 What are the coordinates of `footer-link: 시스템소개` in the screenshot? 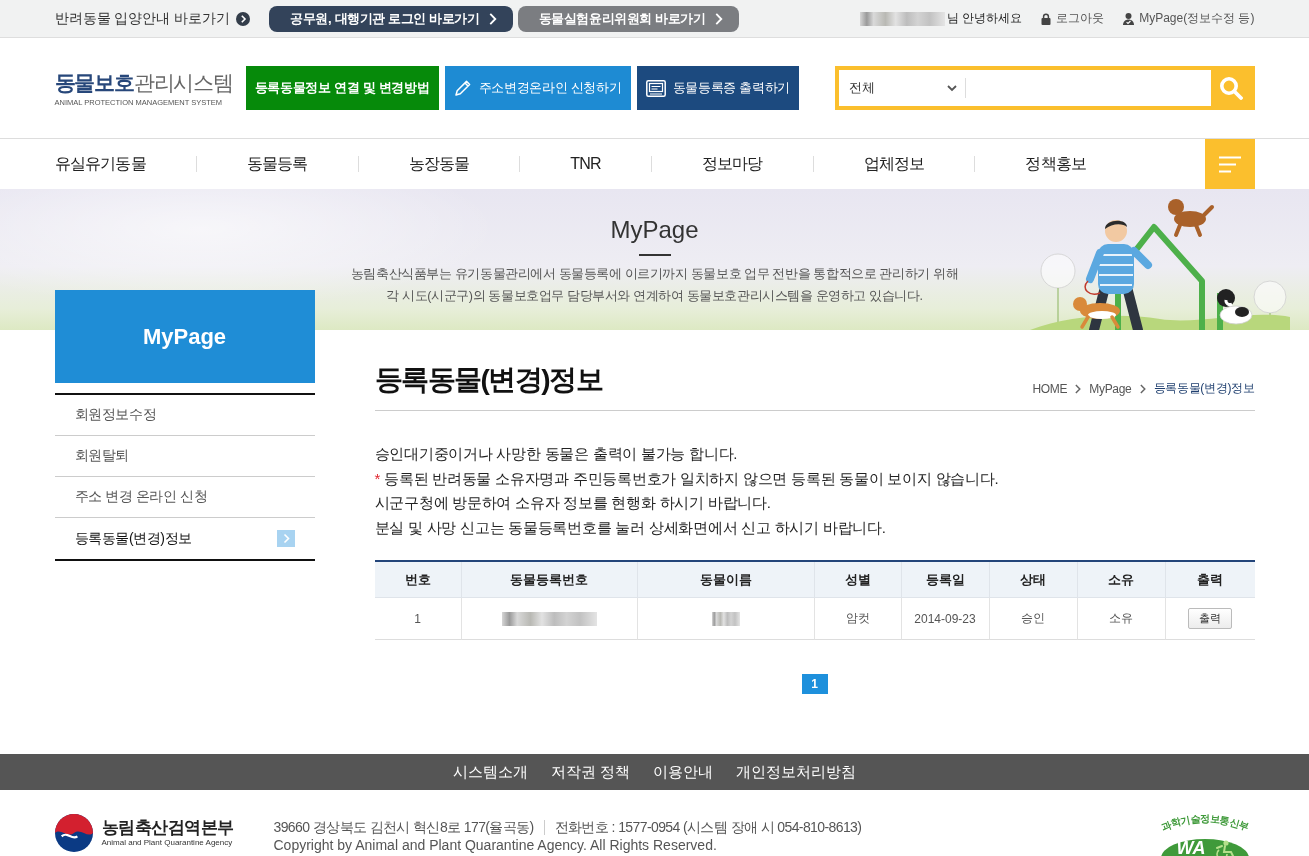 It's located at (490, 772).